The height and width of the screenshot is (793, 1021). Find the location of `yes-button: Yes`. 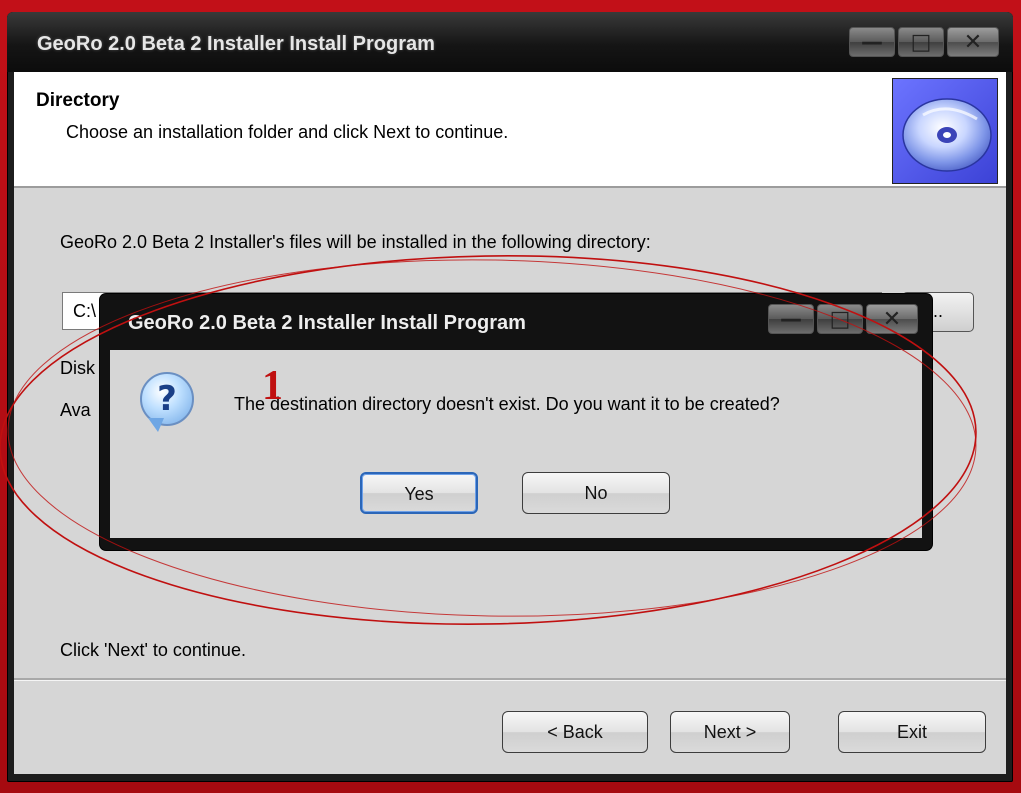

yes-button: Yes is located at coordinates (419, 493).